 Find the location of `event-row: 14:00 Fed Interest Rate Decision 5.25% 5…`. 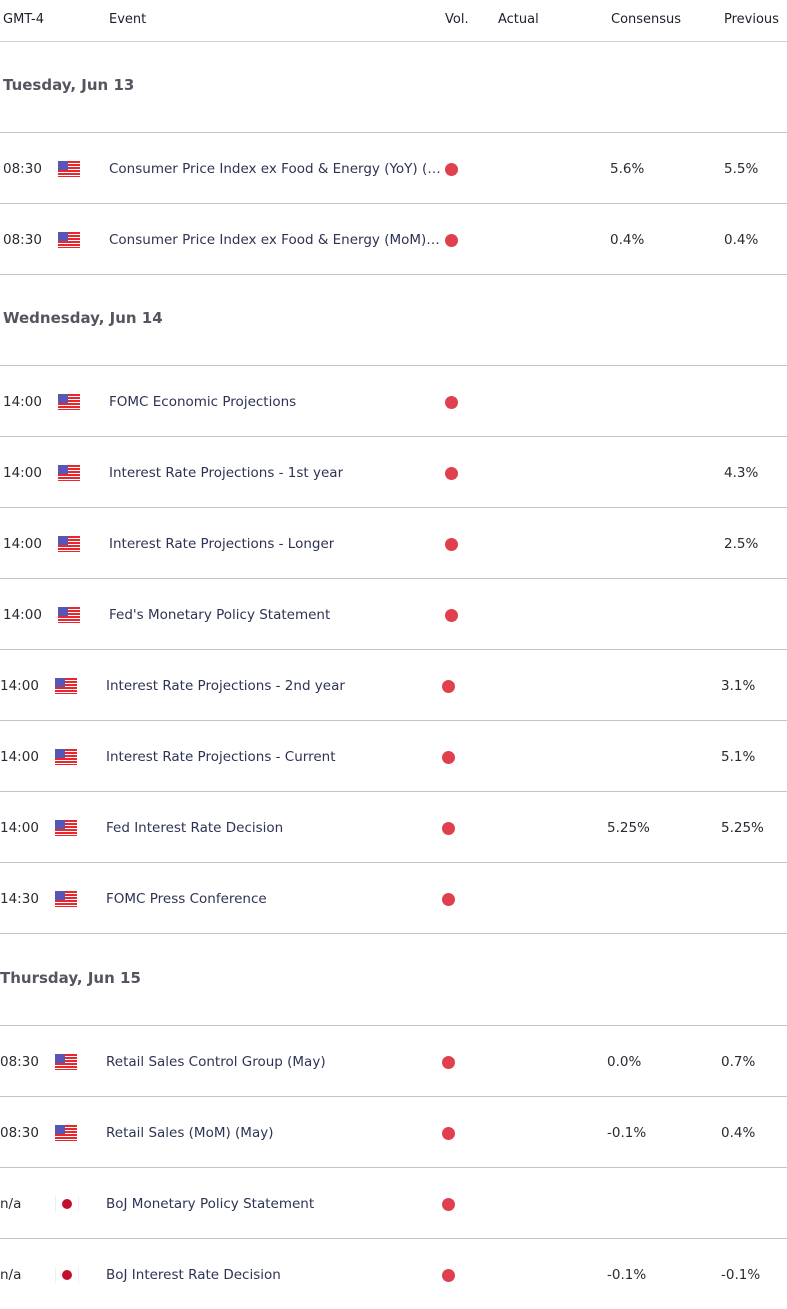

event-row: 14:00 Fed Interest Rate Decision 5.25% 5… is located at coordinates (393, 827).